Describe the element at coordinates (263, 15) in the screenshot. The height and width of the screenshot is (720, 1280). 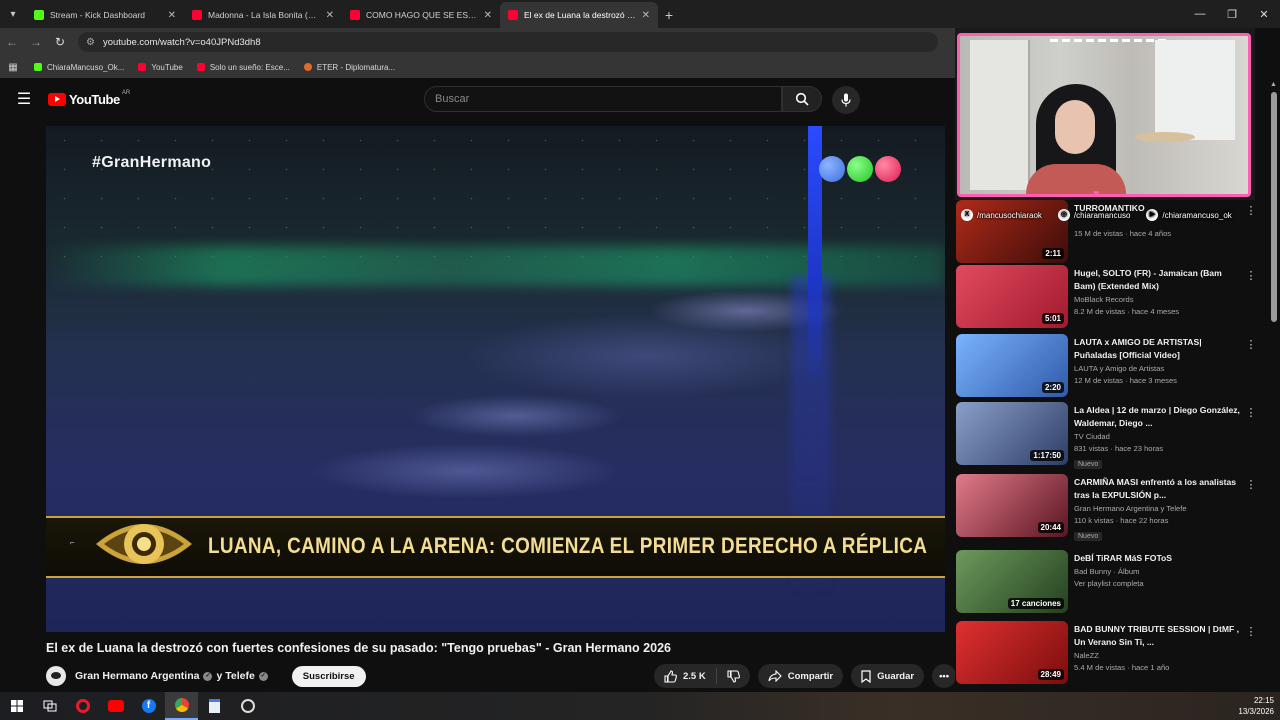
I see `browser-tab-madonna: Madonna - La Isla Bonita (millio ✕` at that location.